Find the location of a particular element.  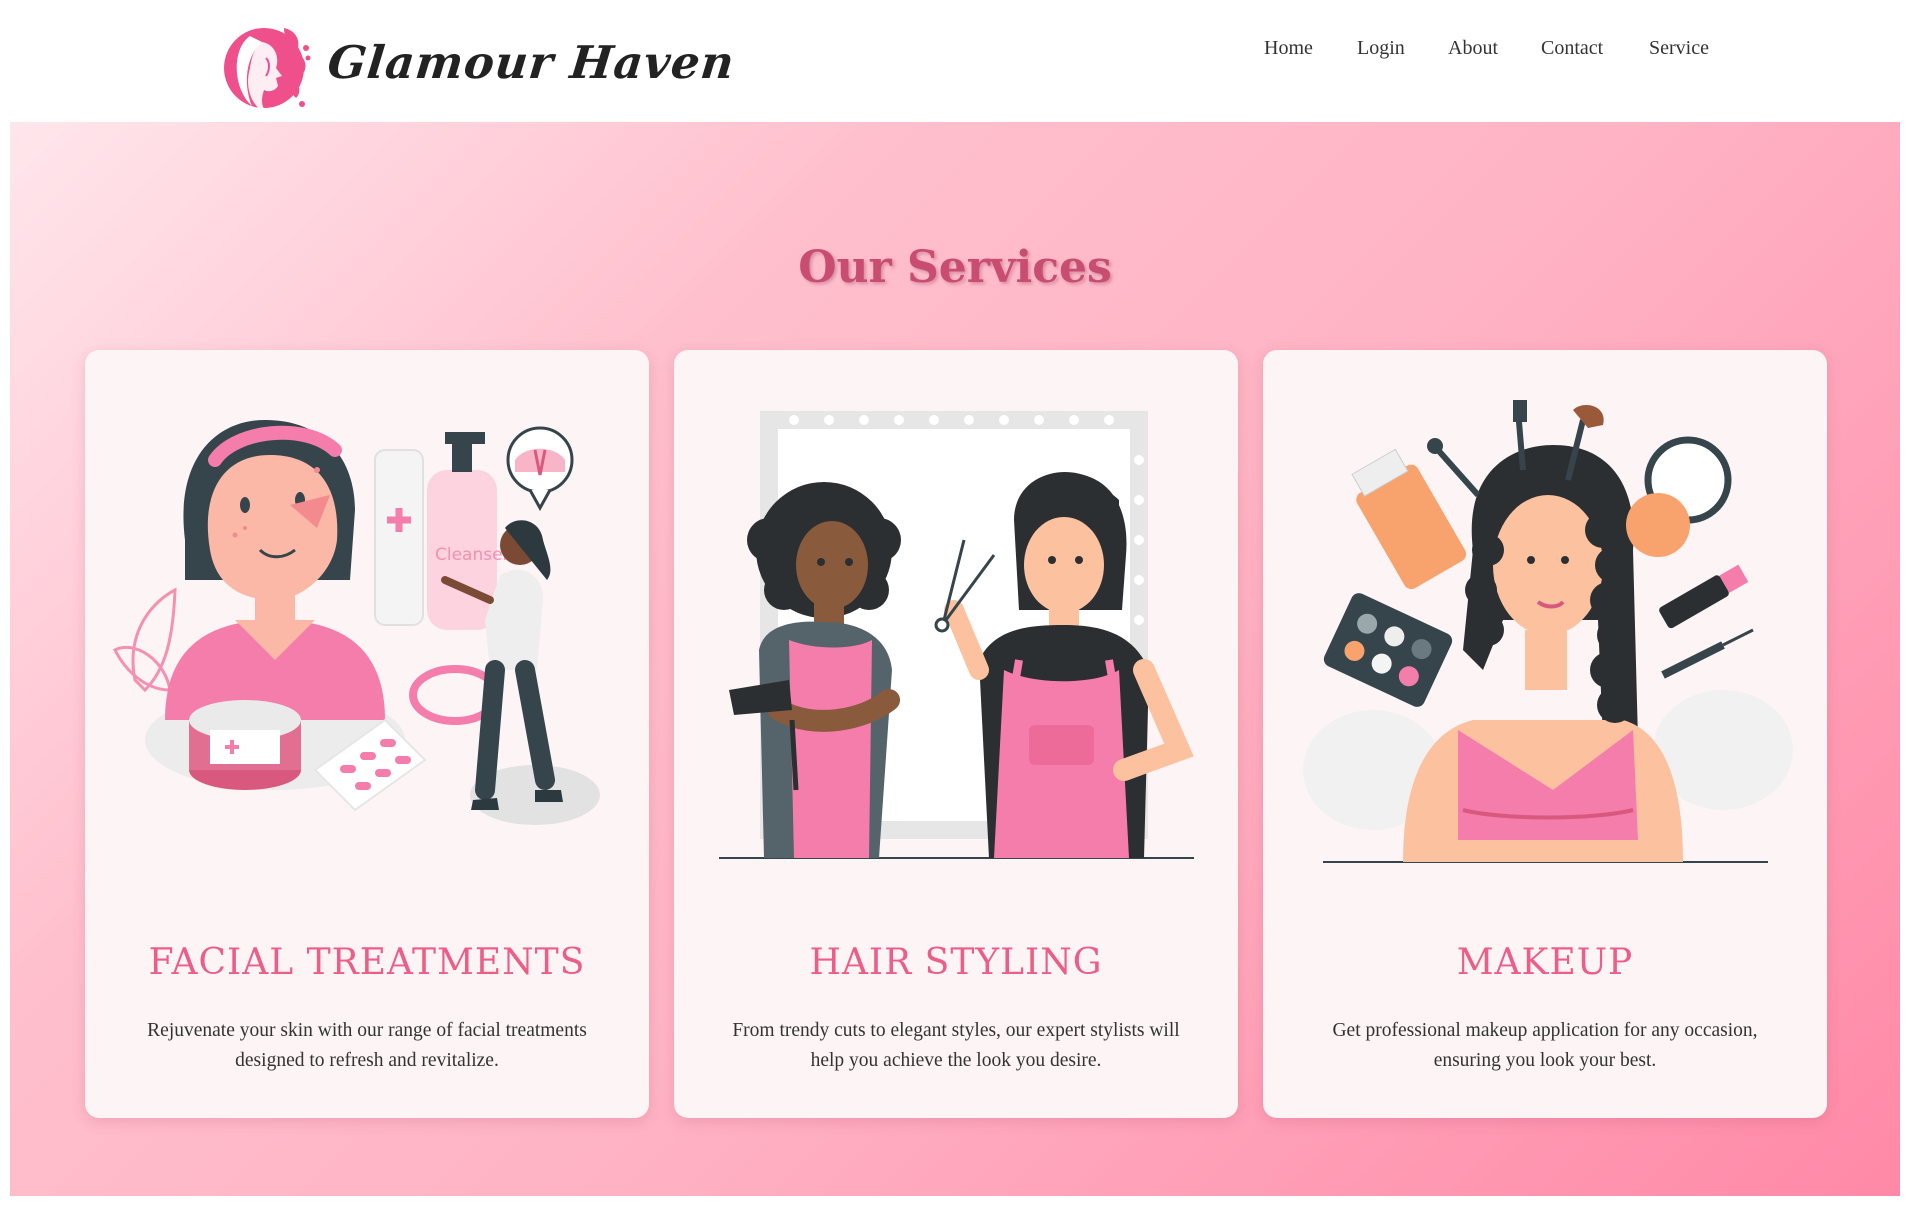

section-title: Our Services is located at coordinates (955, 267).